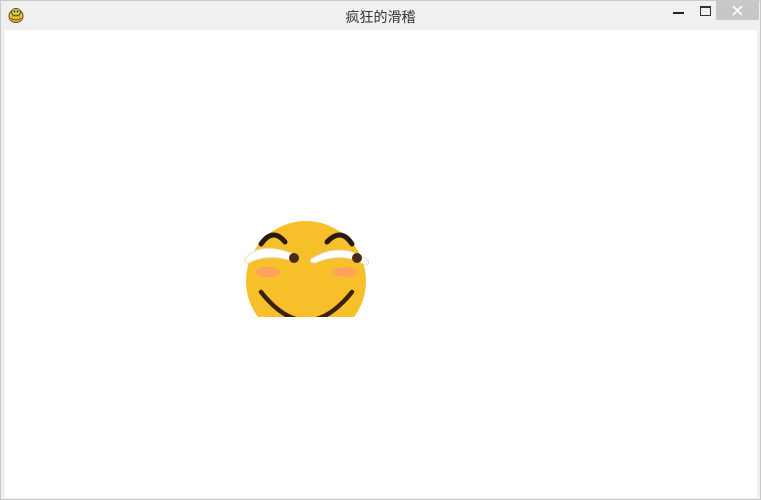  I want to click on window-title: 疯狂的滑稽, so click(380, 18).